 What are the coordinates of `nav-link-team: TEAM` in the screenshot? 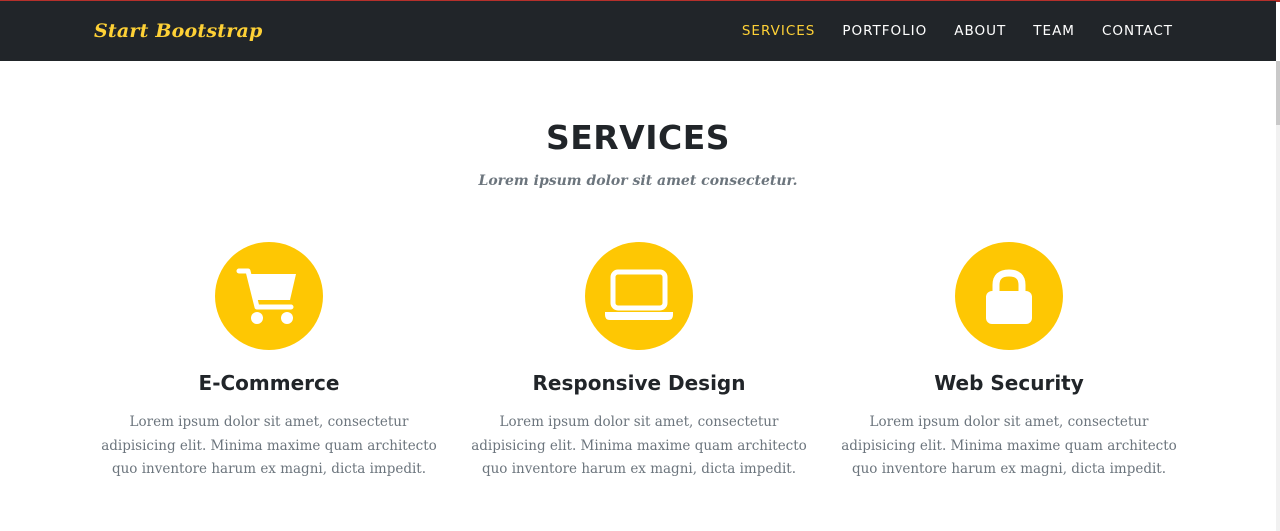 It's located at (1054, 31).